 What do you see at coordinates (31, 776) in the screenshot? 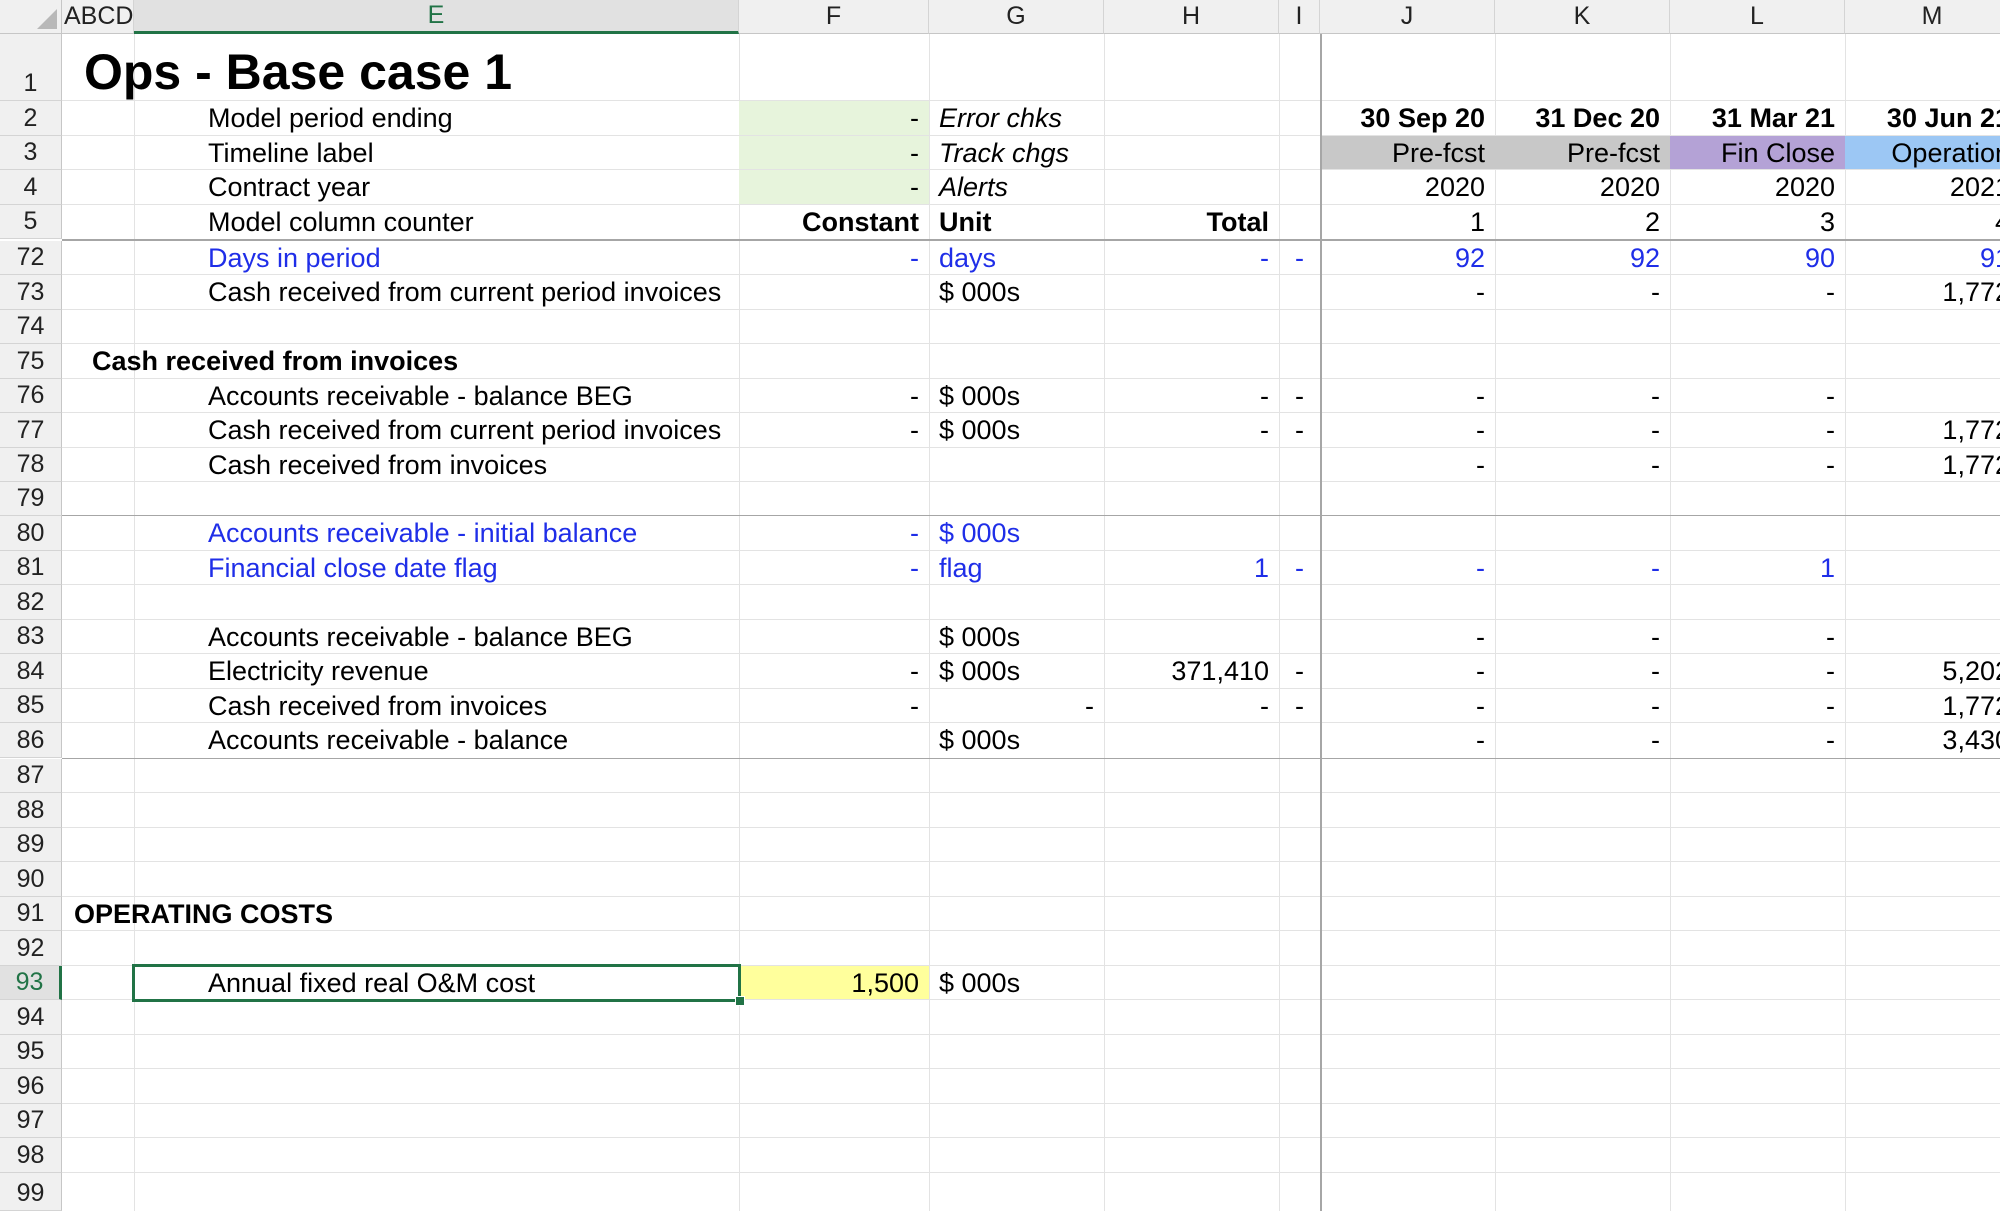
I see `row-header: 87` at bounding box center [31, 776].